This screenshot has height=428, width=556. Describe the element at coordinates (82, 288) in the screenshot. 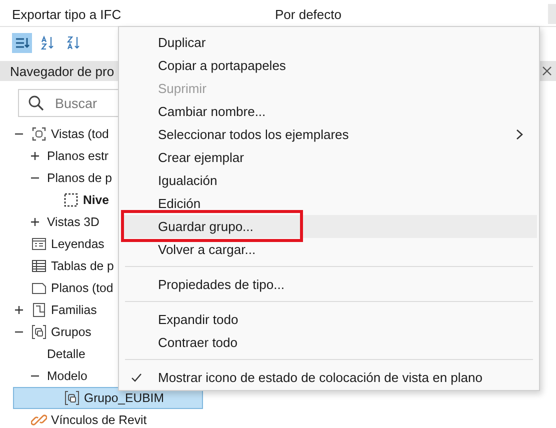

I see `tree-label: Planos (tod` at that location.